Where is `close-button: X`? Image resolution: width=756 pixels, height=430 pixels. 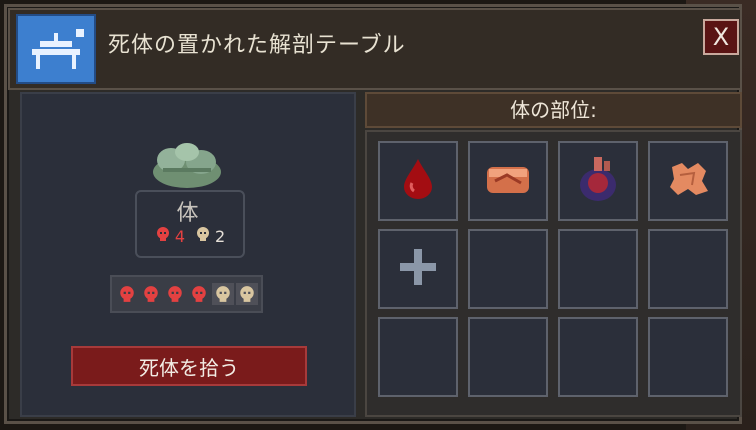
close-button: X is located at coordinates (721, 37).